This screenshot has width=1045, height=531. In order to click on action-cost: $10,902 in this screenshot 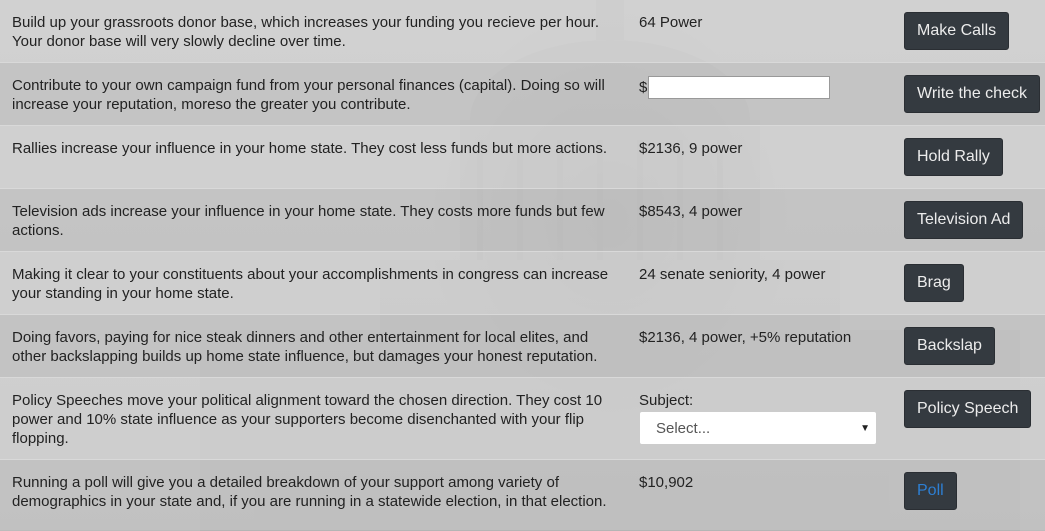, I will do `click(666, 482)`.